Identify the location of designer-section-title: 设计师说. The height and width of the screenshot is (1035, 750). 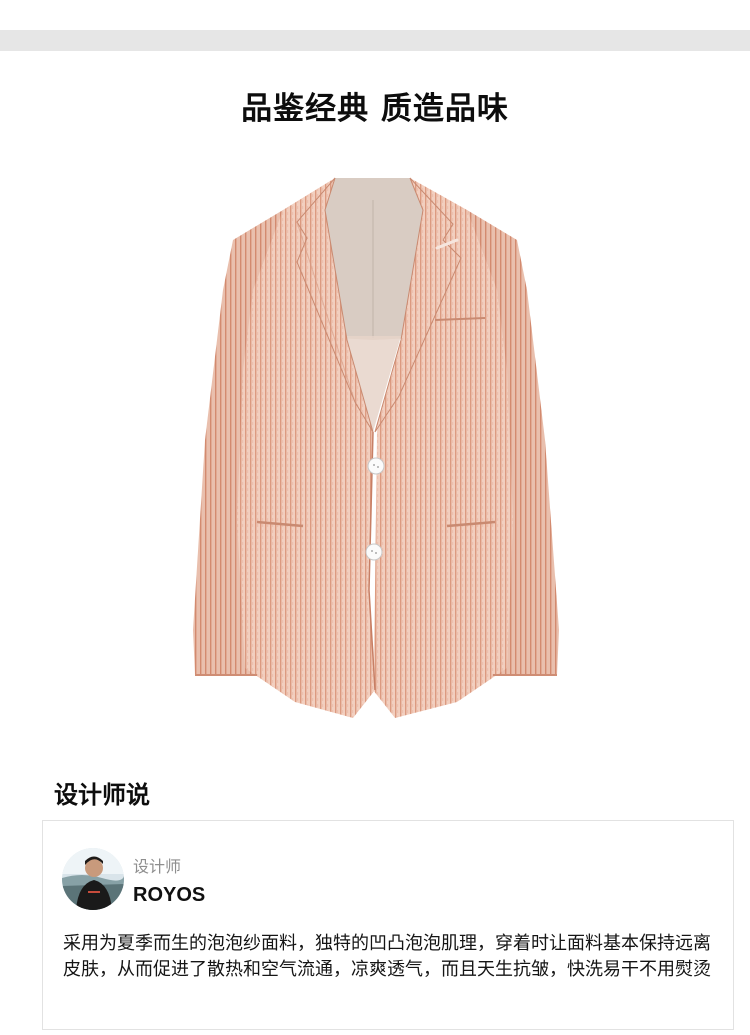
(102, 795).